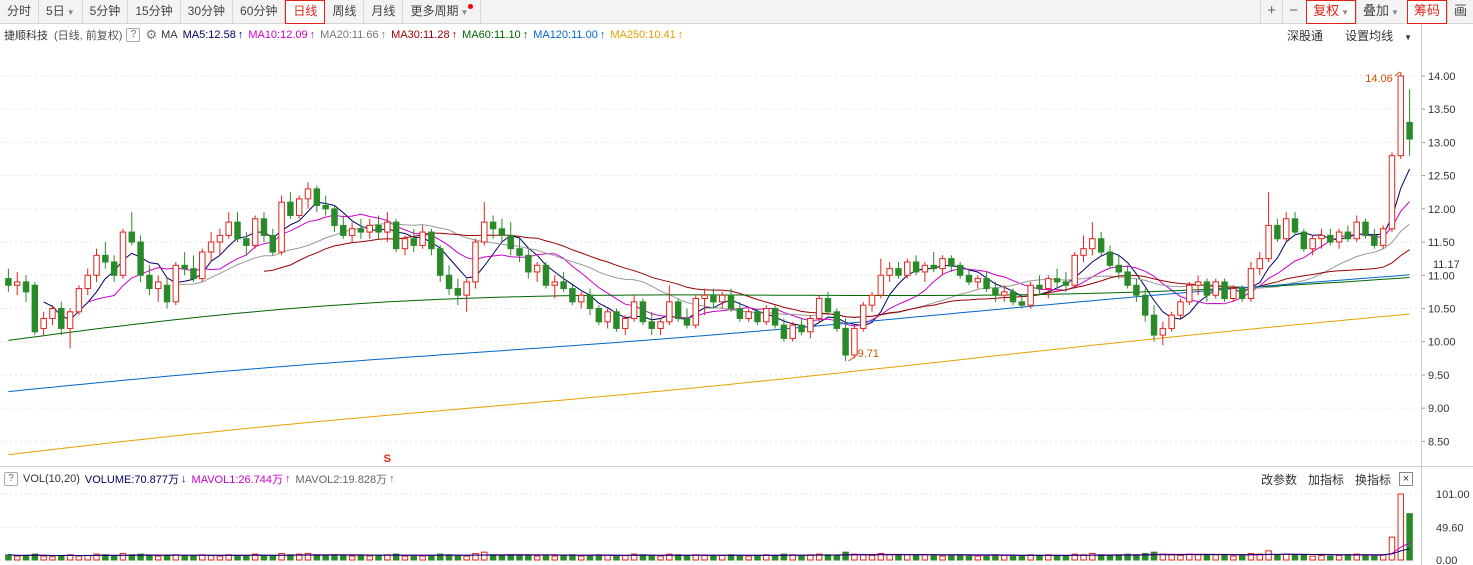 The image size is (1473, 565). Describe the element at coordinates (736, 527) in the screenshot. I see `volume-chart: 101.00 49.60 0.00` at that location.